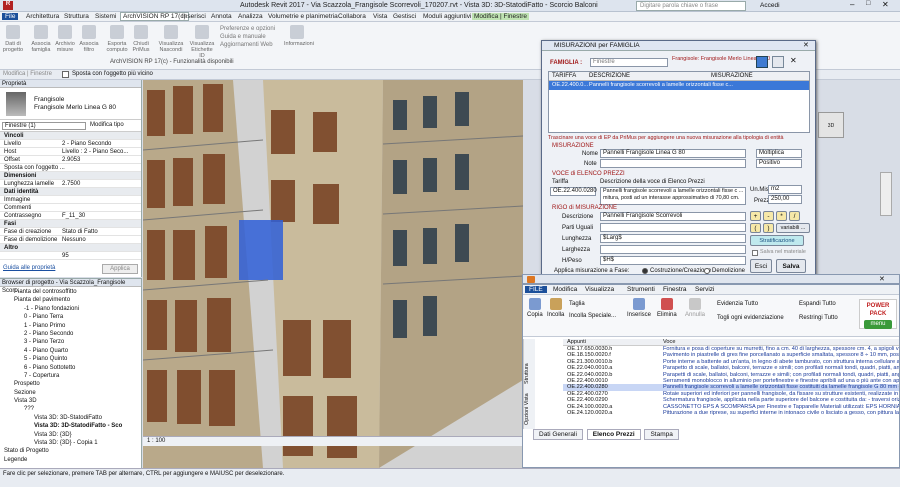 The width and height of the screenshot is (900, 487). I want to click on hpeso-field: $H$, so click(673, 260).